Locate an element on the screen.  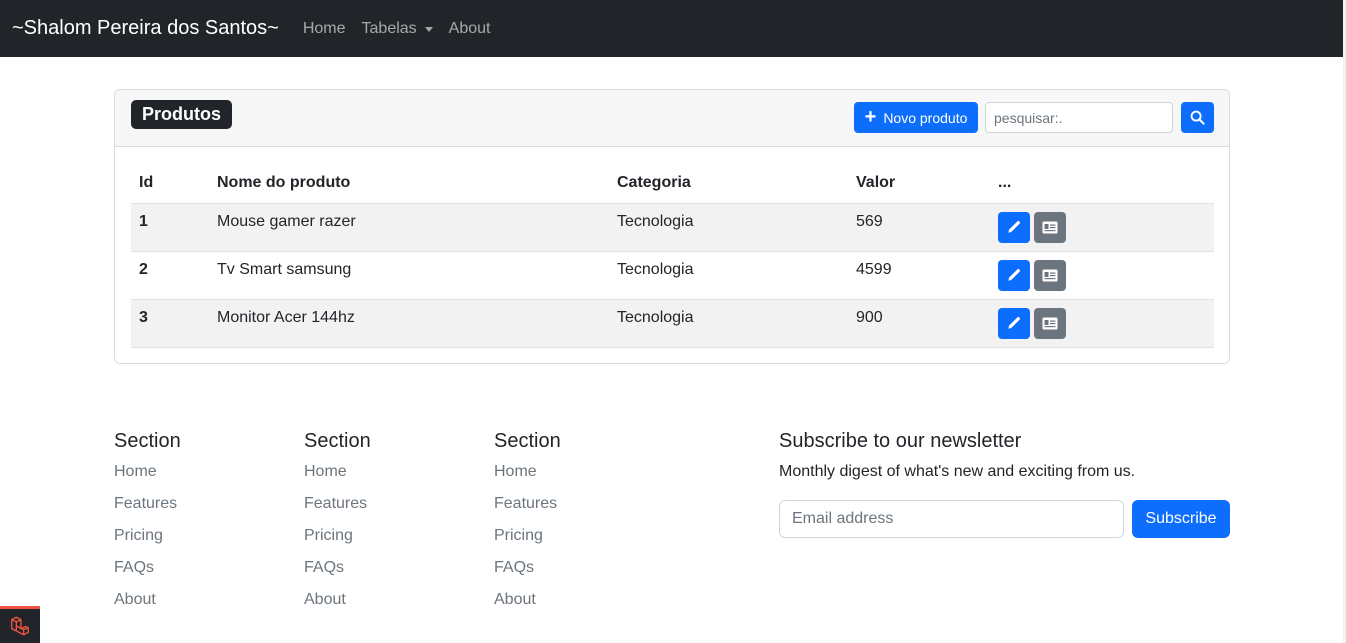
laravel-icon is located at coordinates (20, 626).